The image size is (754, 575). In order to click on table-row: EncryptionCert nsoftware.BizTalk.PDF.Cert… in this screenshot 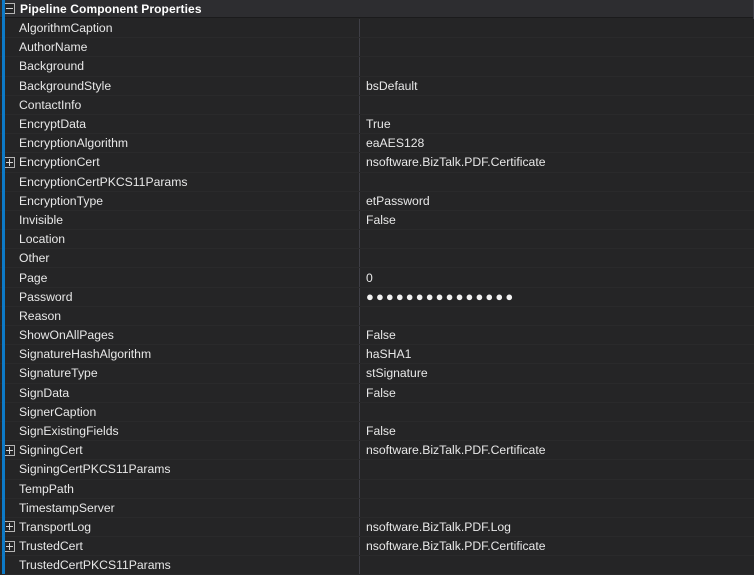, I will do `click(377, 163)`.